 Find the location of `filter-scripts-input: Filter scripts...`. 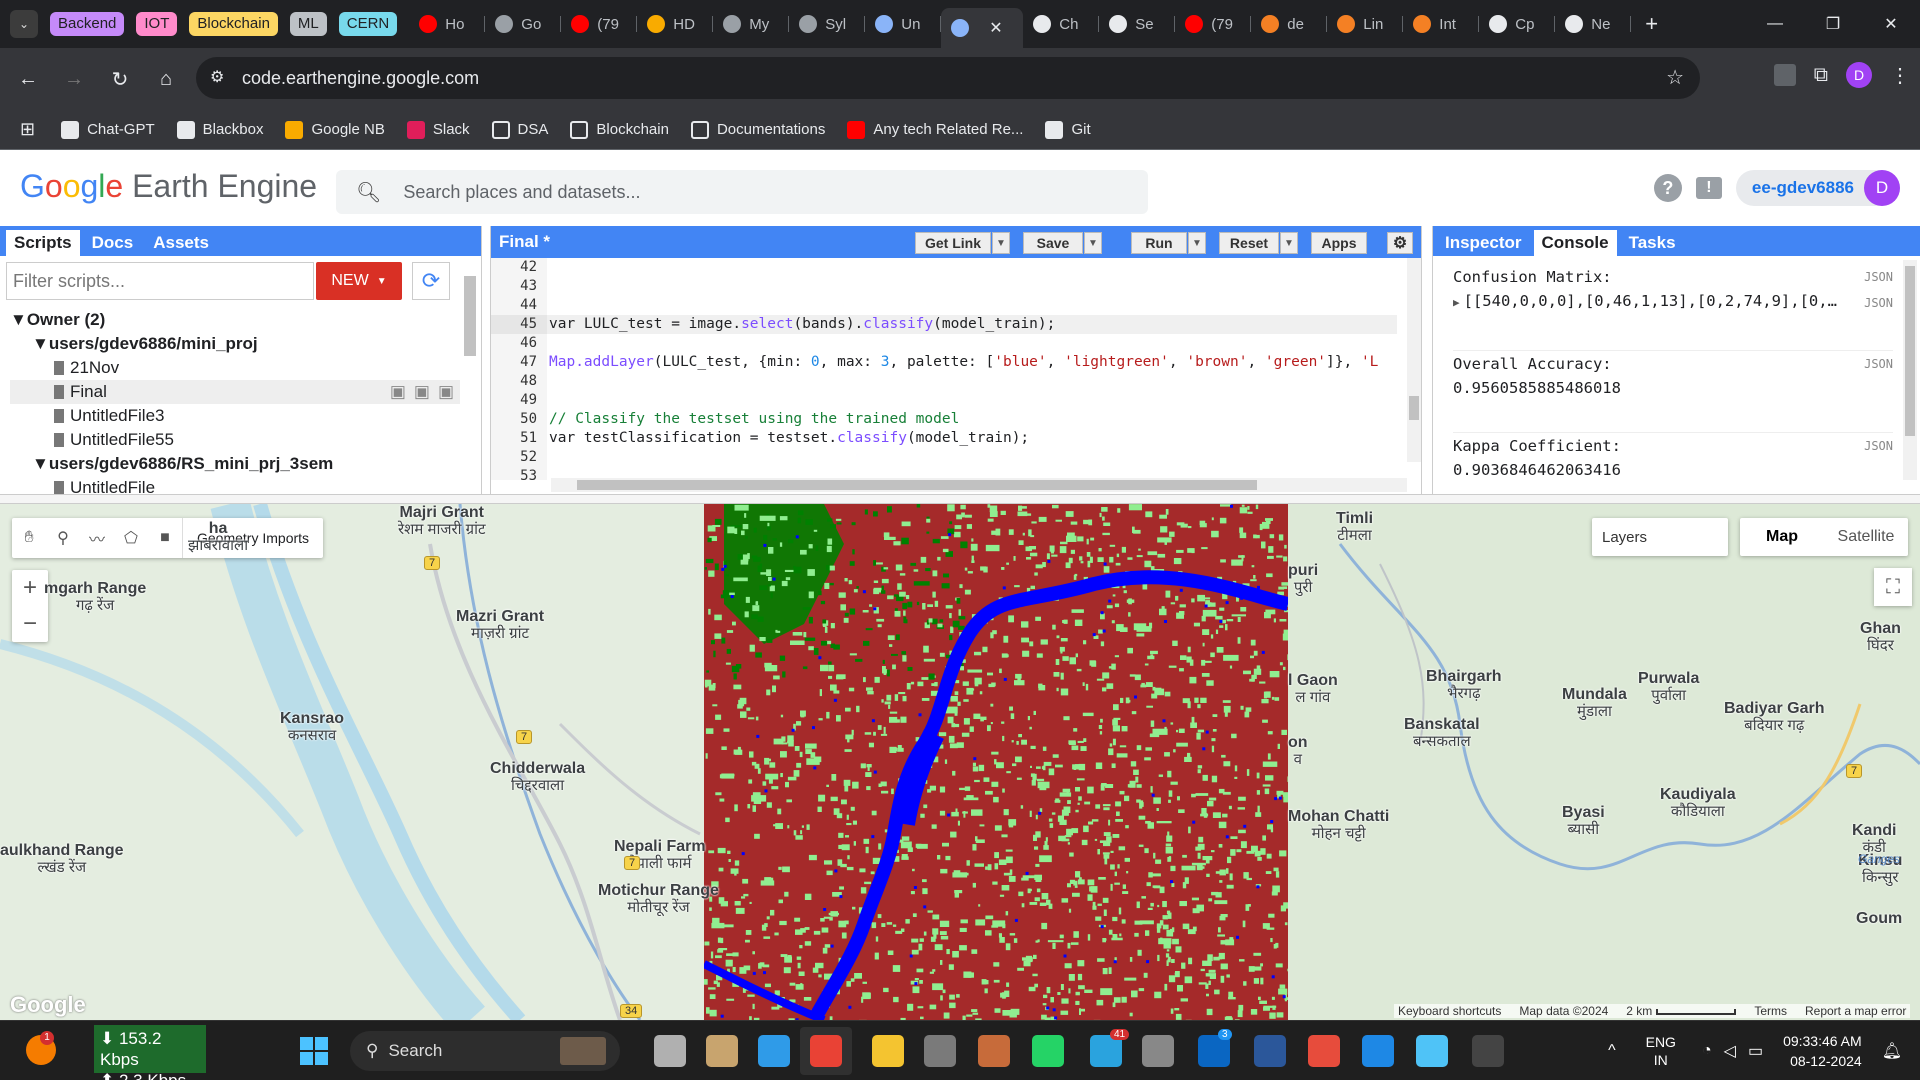

filter-scripts-input: Filter scripts... is located at coordinates (160, 281).